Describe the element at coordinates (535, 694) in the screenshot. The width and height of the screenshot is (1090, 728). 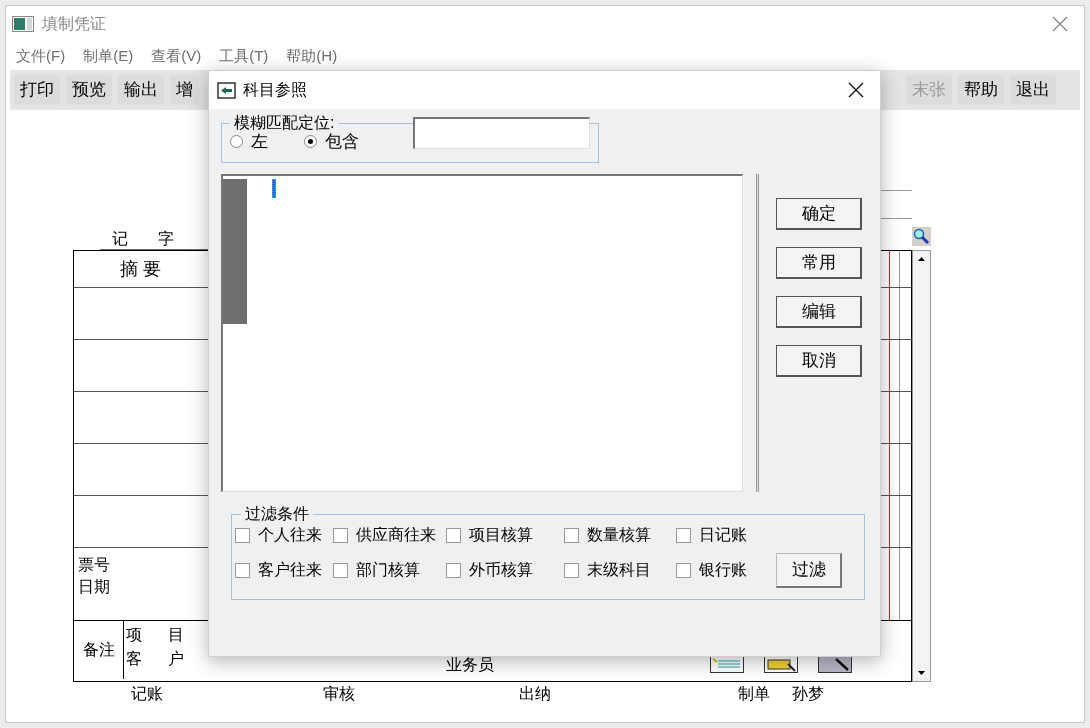
I see `signature-label: 出纳` at that location.